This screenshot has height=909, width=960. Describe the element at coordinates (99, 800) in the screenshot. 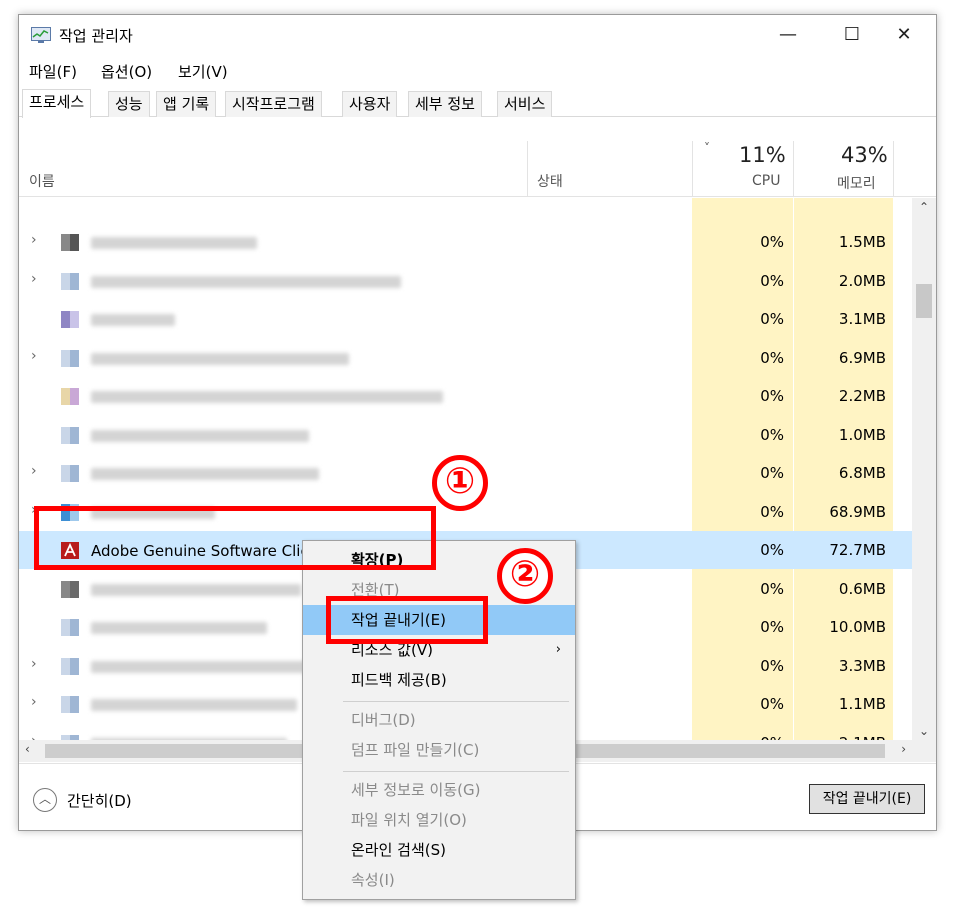

I see `fewer-details-link: 간단히(D)` at that location.